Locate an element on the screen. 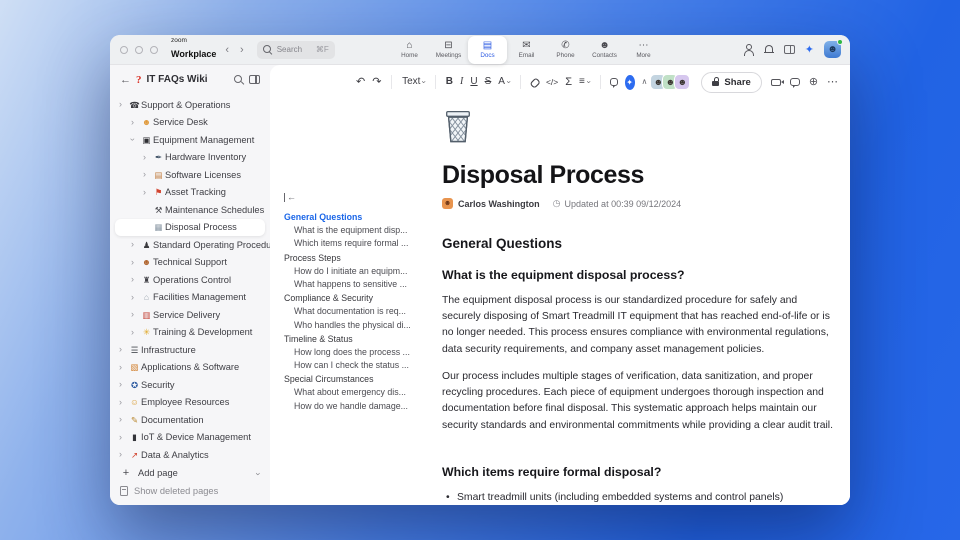 The width and height of the screenshot is (960, 540). top-nav-tab: ⊟ Meetings is located at coordinates (448, 50).